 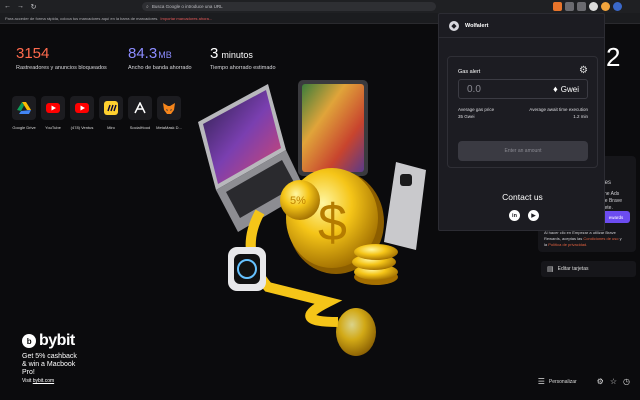 I want to click on trackers-label: Rastreadores y anuncios bloqueados, so click(x=61, y=68).